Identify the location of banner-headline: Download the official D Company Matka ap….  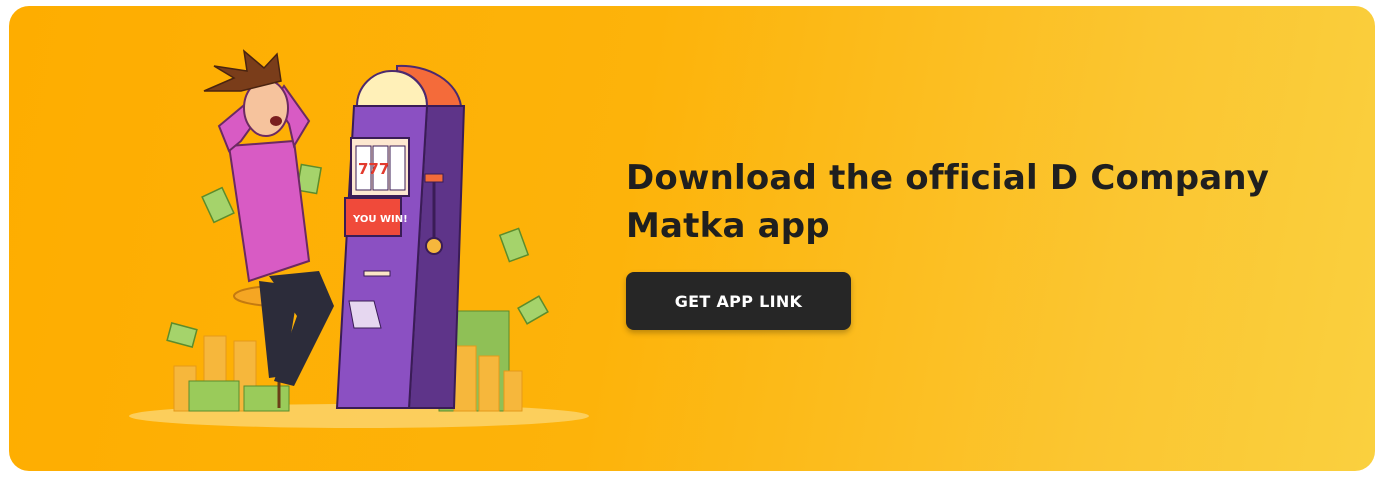
(948, 202).